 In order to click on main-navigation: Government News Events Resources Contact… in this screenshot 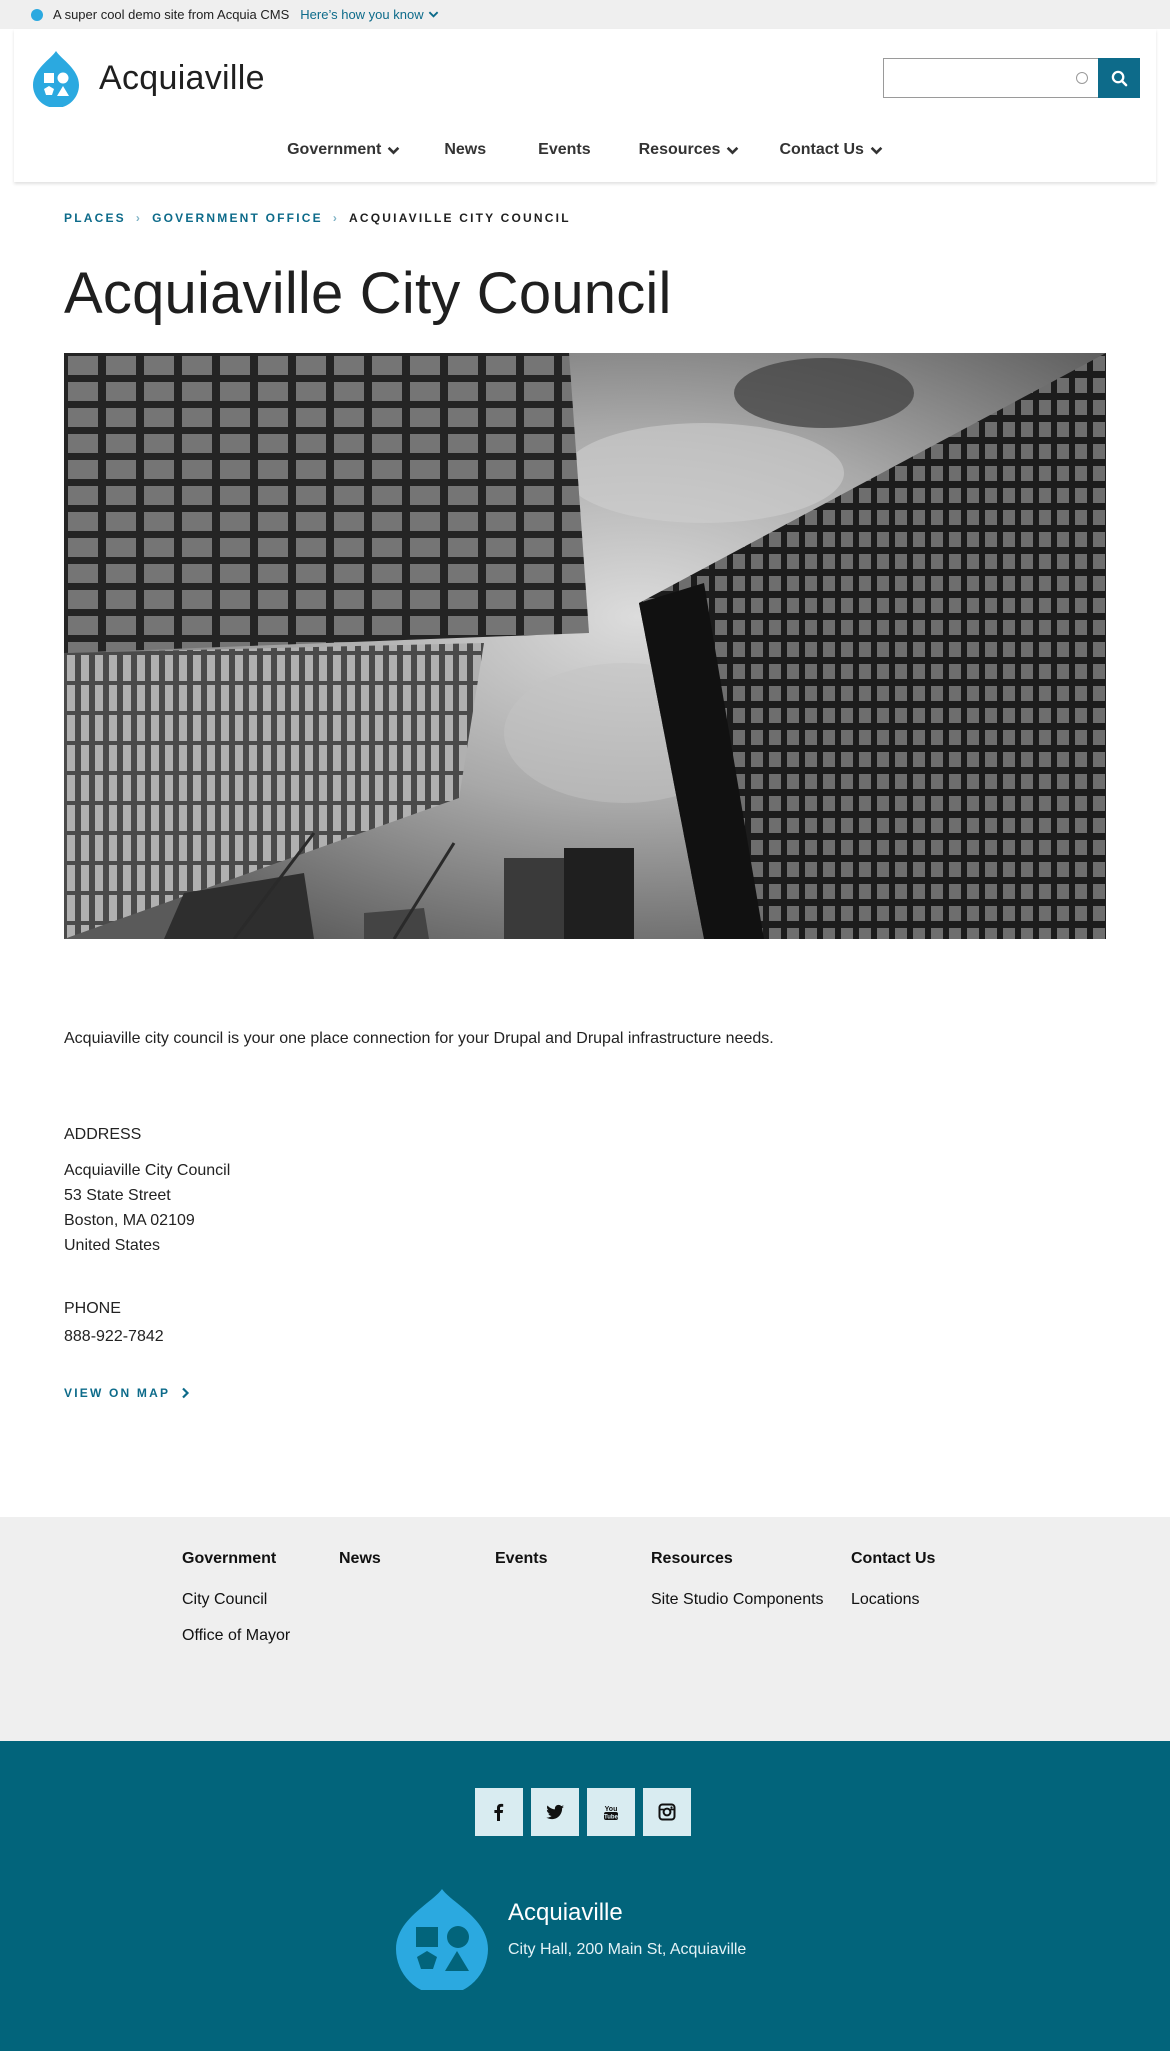, I will do `click(585, 150)`.